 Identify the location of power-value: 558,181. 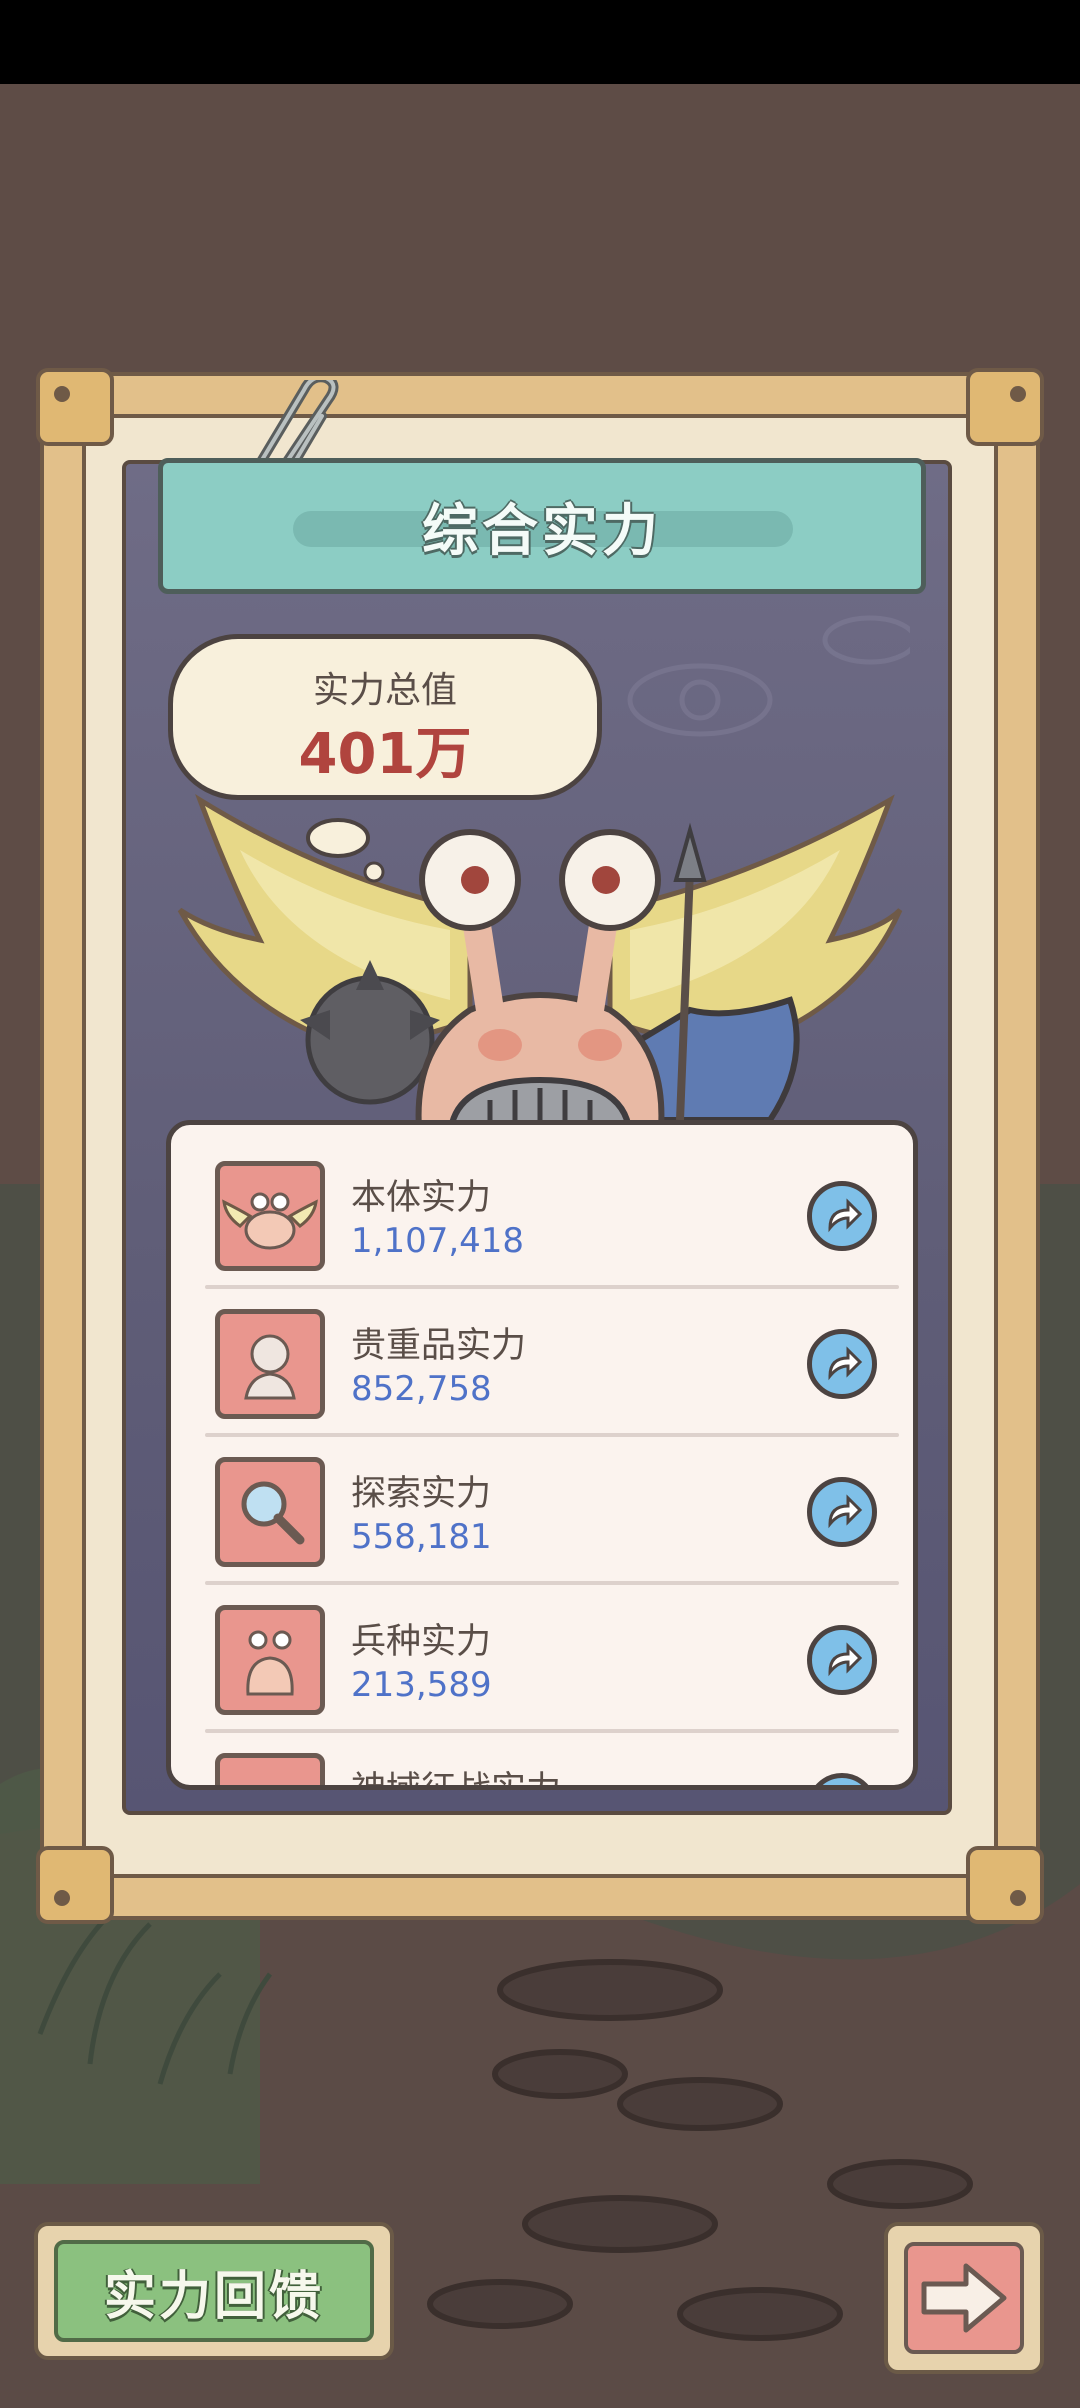
(421, 1537).